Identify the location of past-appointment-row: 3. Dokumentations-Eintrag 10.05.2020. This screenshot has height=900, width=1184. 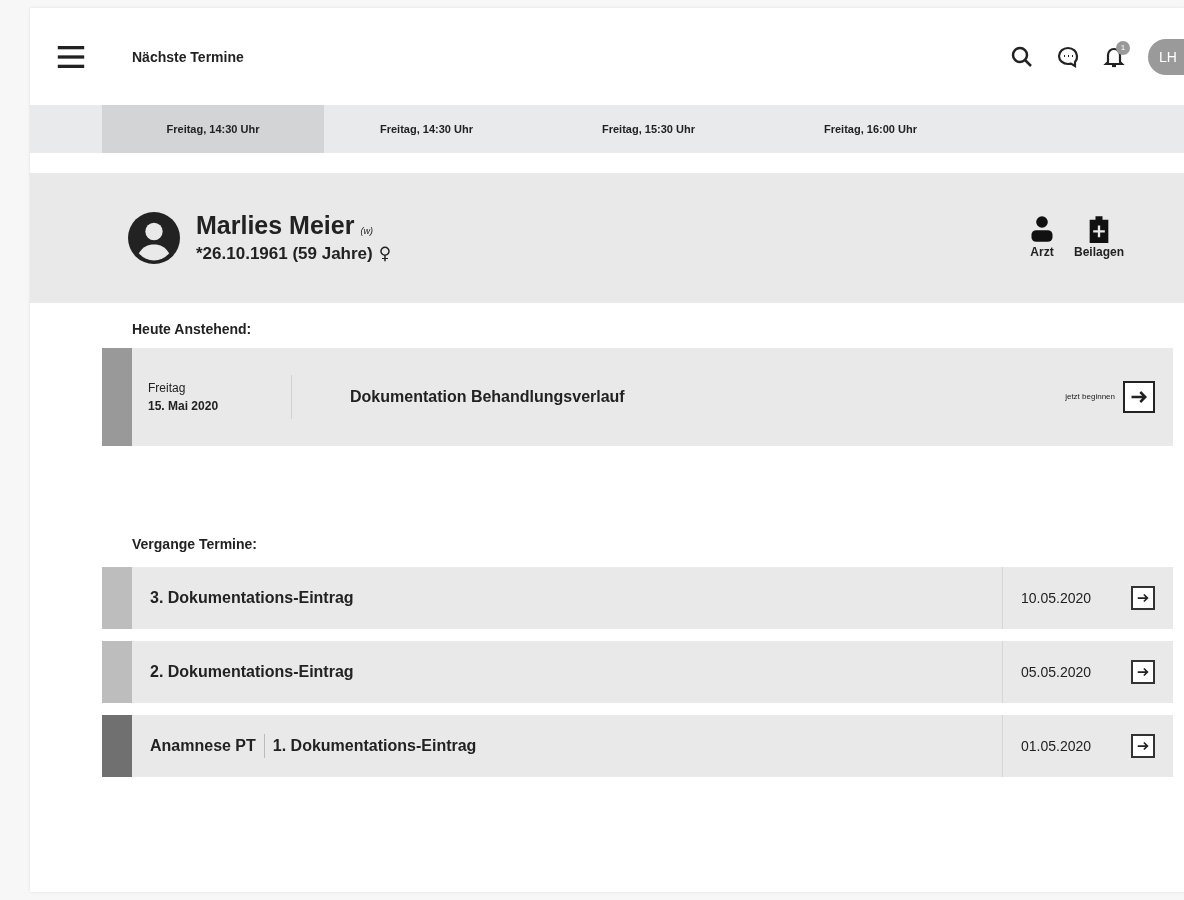
(637, 598).